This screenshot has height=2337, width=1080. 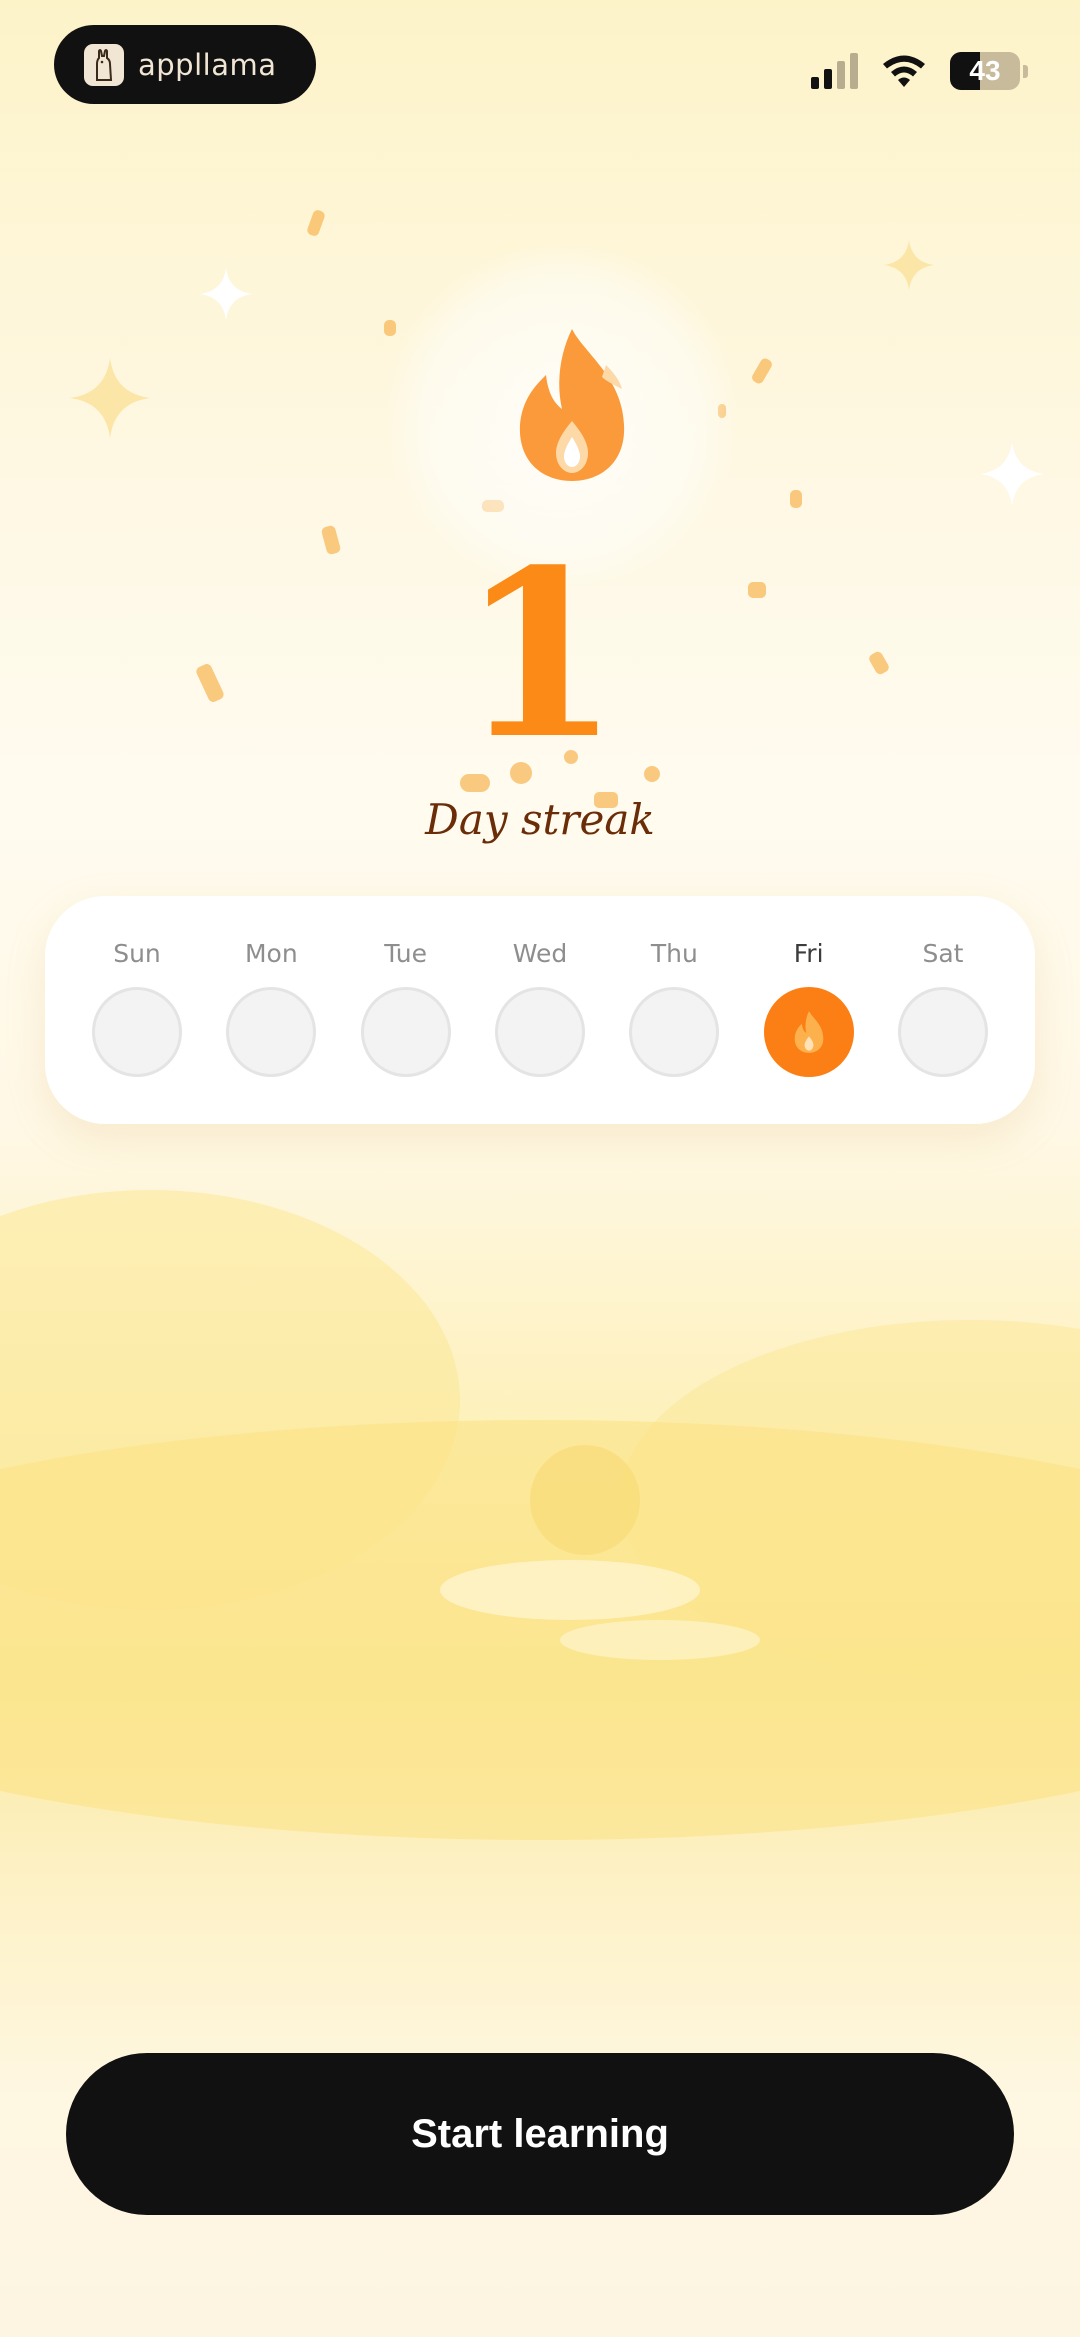 What do you see at coordinates (405, 953) in the screenshot?
I see `day-label: Tue` at bounding box center [405, 953].